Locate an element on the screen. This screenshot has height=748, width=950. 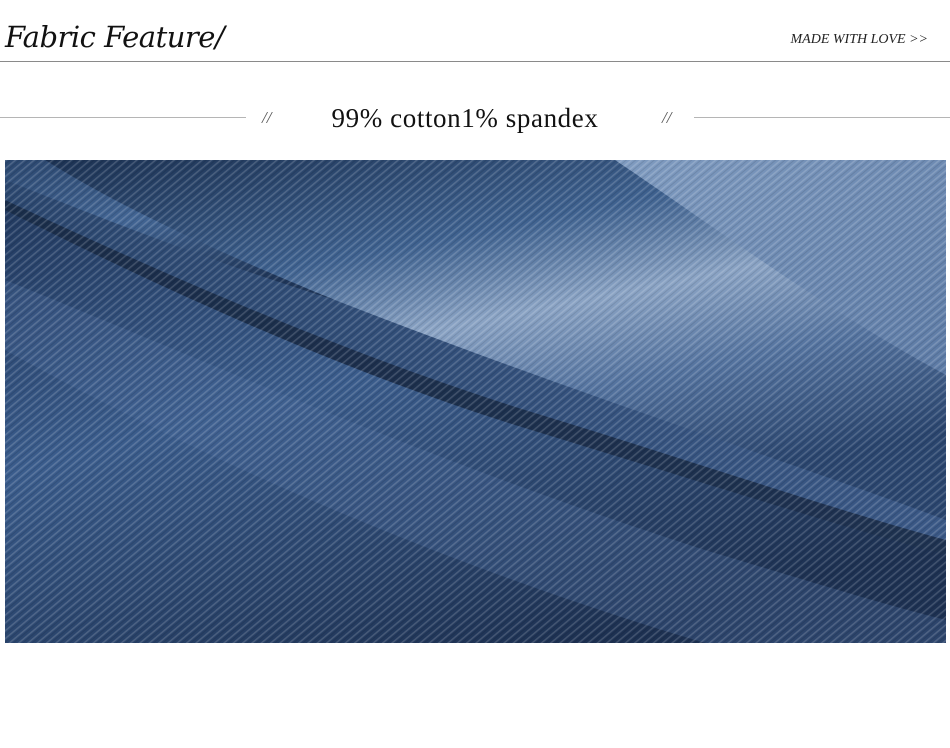
header-tagline: MADE WITH LOVE >> is located at coordinates (859, 39).